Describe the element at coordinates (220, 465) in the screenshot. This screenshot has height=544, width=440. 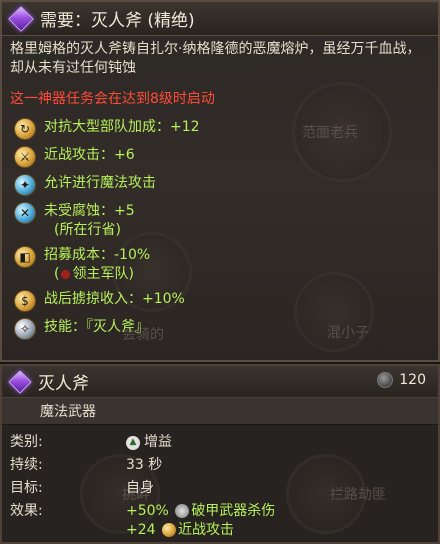
I see `stat-row-duration: 持续: 33 秒` at that location.